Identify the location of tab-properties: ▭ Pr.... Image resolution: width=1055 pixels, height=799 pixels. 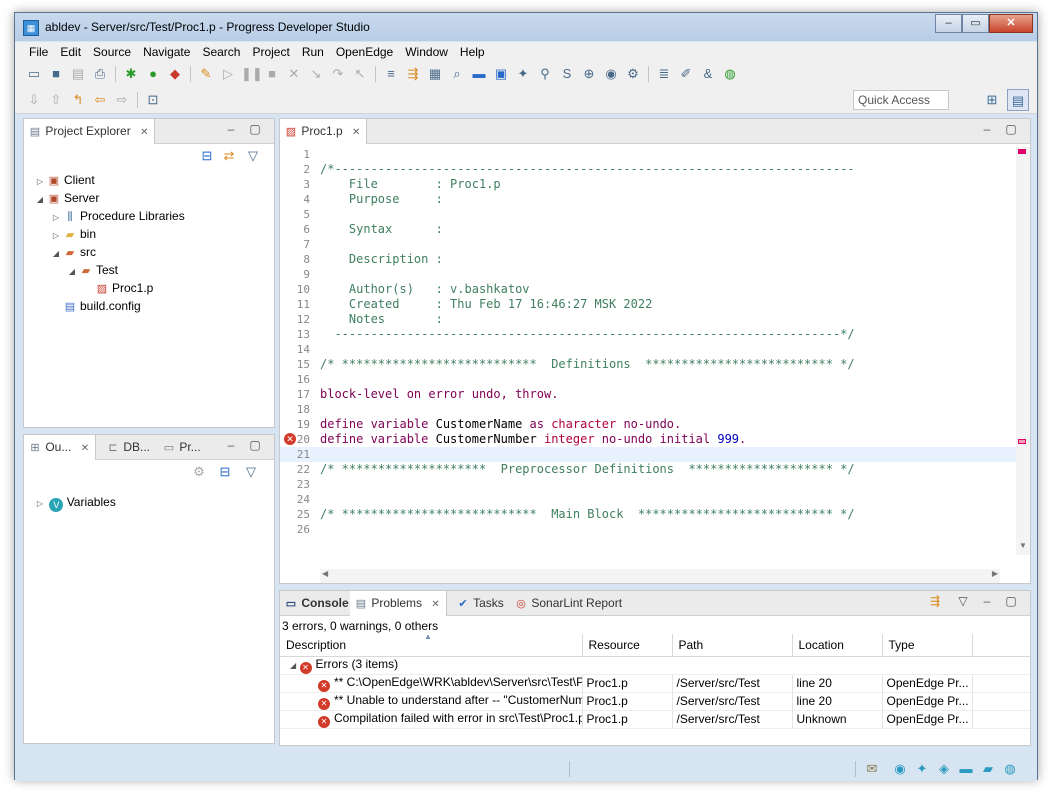
(182, 447).